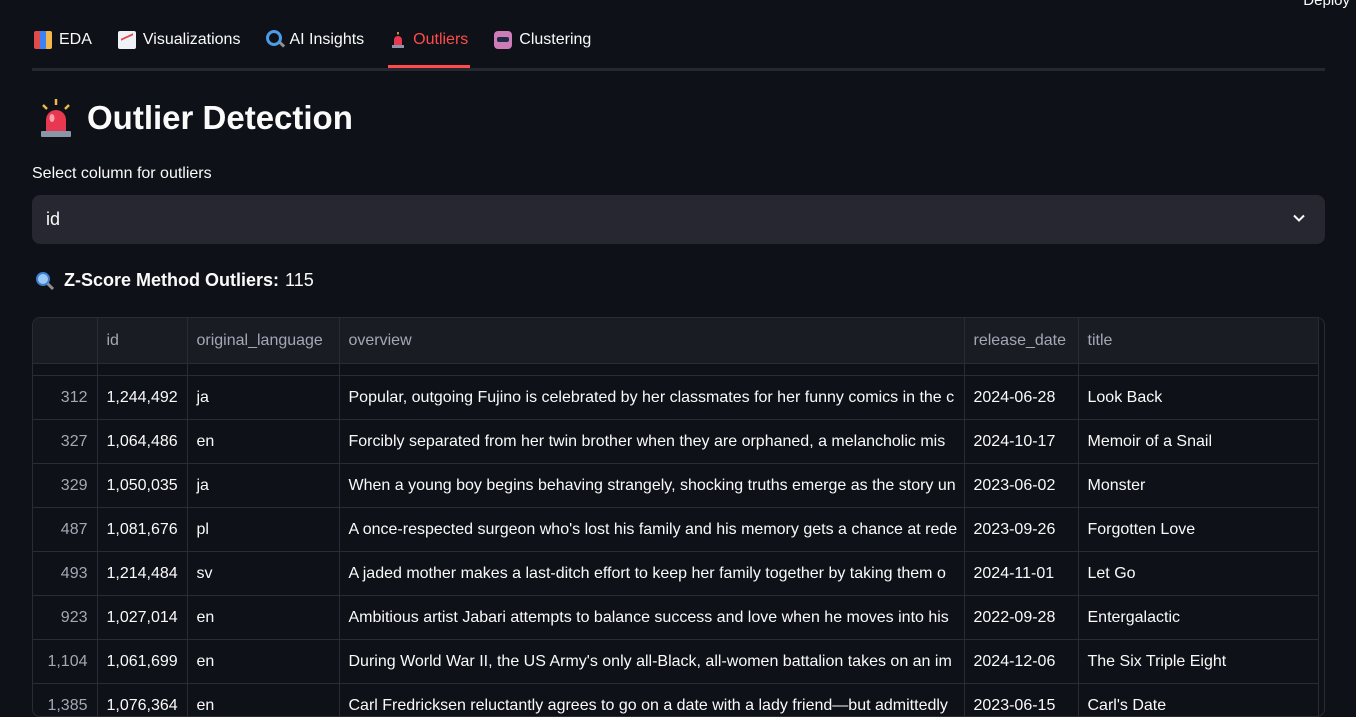 The width and height of the screenshot is (1356, 717). I want to click on cell-title: Entergalactic, so click(1198, 618).